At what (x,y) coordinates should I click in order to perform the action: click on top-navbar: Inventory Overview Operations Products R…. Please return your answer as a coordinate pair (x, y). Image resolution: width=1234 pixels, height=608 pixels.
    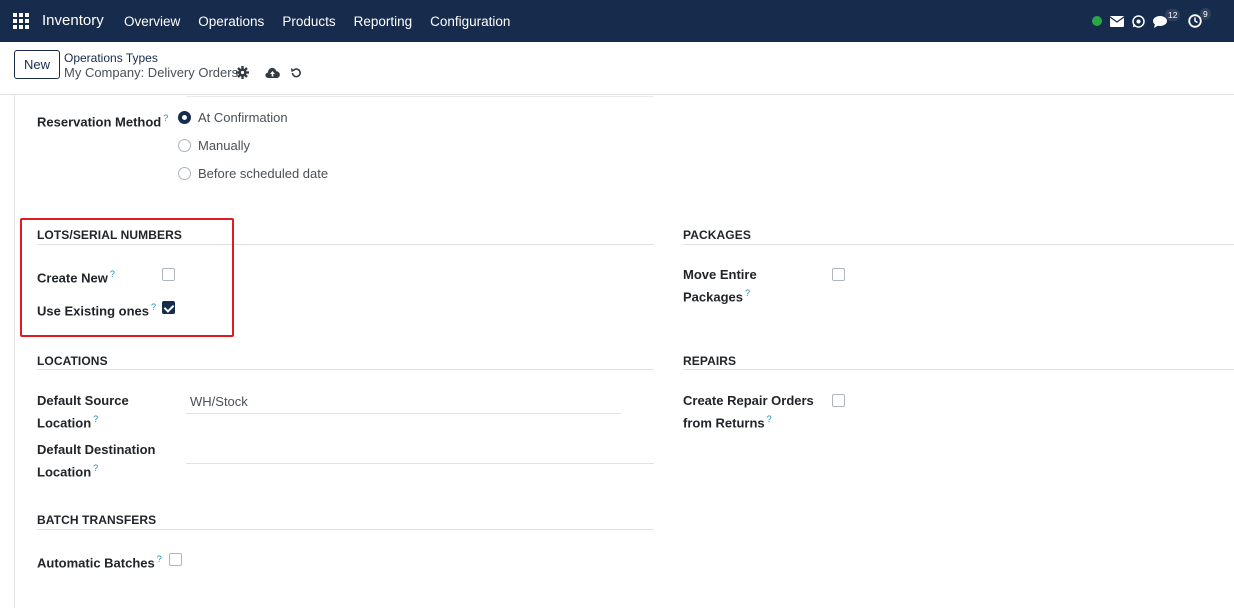
    Looking at the image, I should click on (617, 21).